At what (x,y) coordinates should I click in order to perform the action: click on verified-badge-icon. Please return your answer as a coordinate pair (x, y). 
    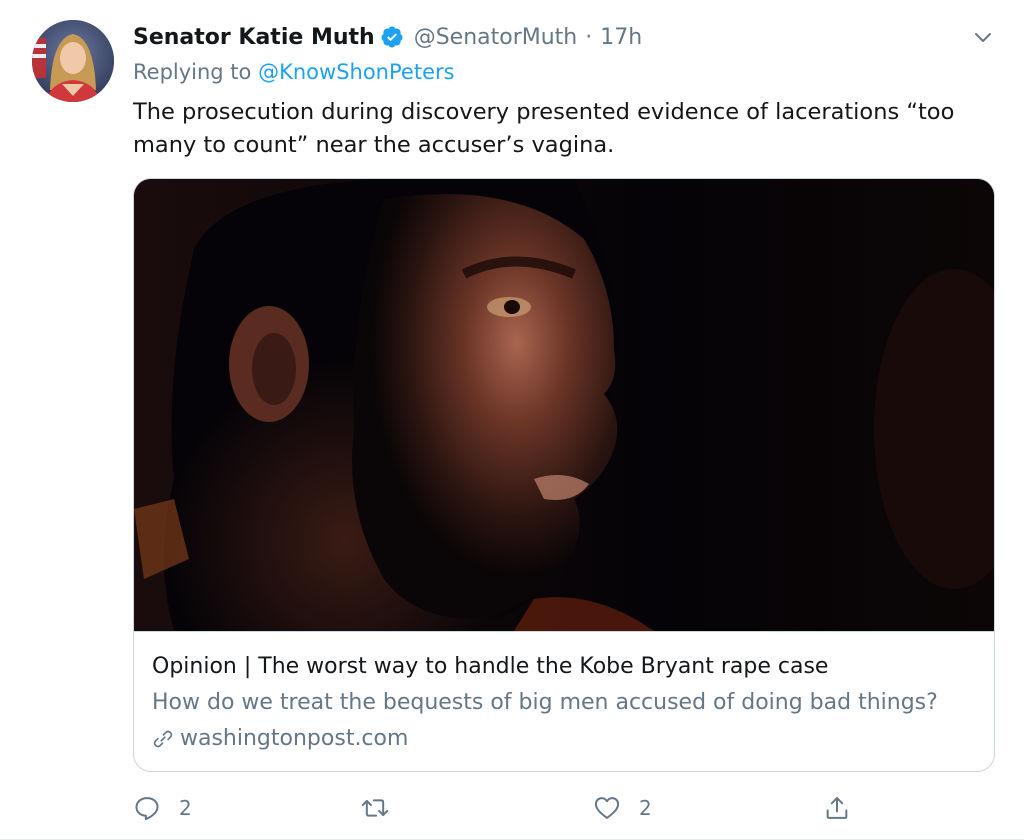
    Looking at the image, I should click on (392, 37).